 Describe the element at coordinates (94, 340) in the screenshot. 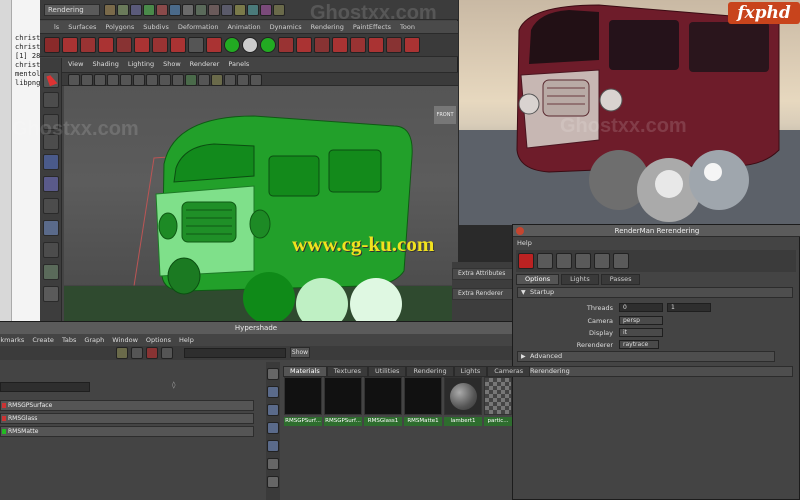

I see `menu-graph: Graph` at that location.